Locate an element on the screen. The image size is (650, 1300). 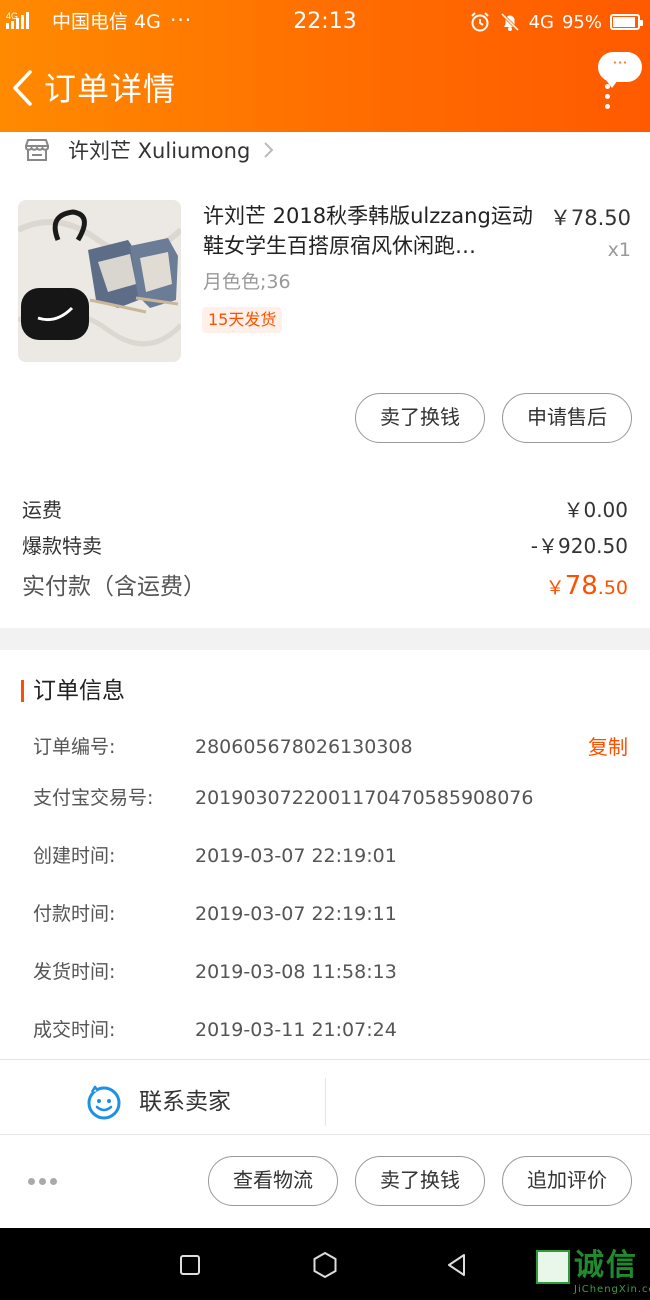
page-title: 订单详情 is located at coordinates (110, 89).